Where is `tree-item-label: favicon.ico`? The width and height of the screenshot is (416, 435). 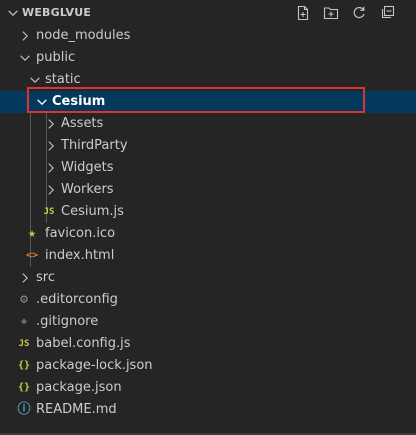
tree-item-label: favicon.ico is located at coordinates (80, 233).